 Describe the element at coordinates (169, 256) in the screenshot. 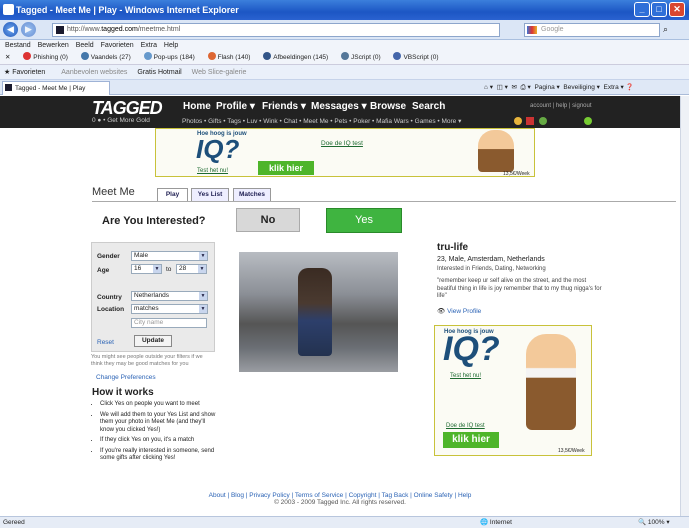

I see `gender-select: Male ▼` at that location.